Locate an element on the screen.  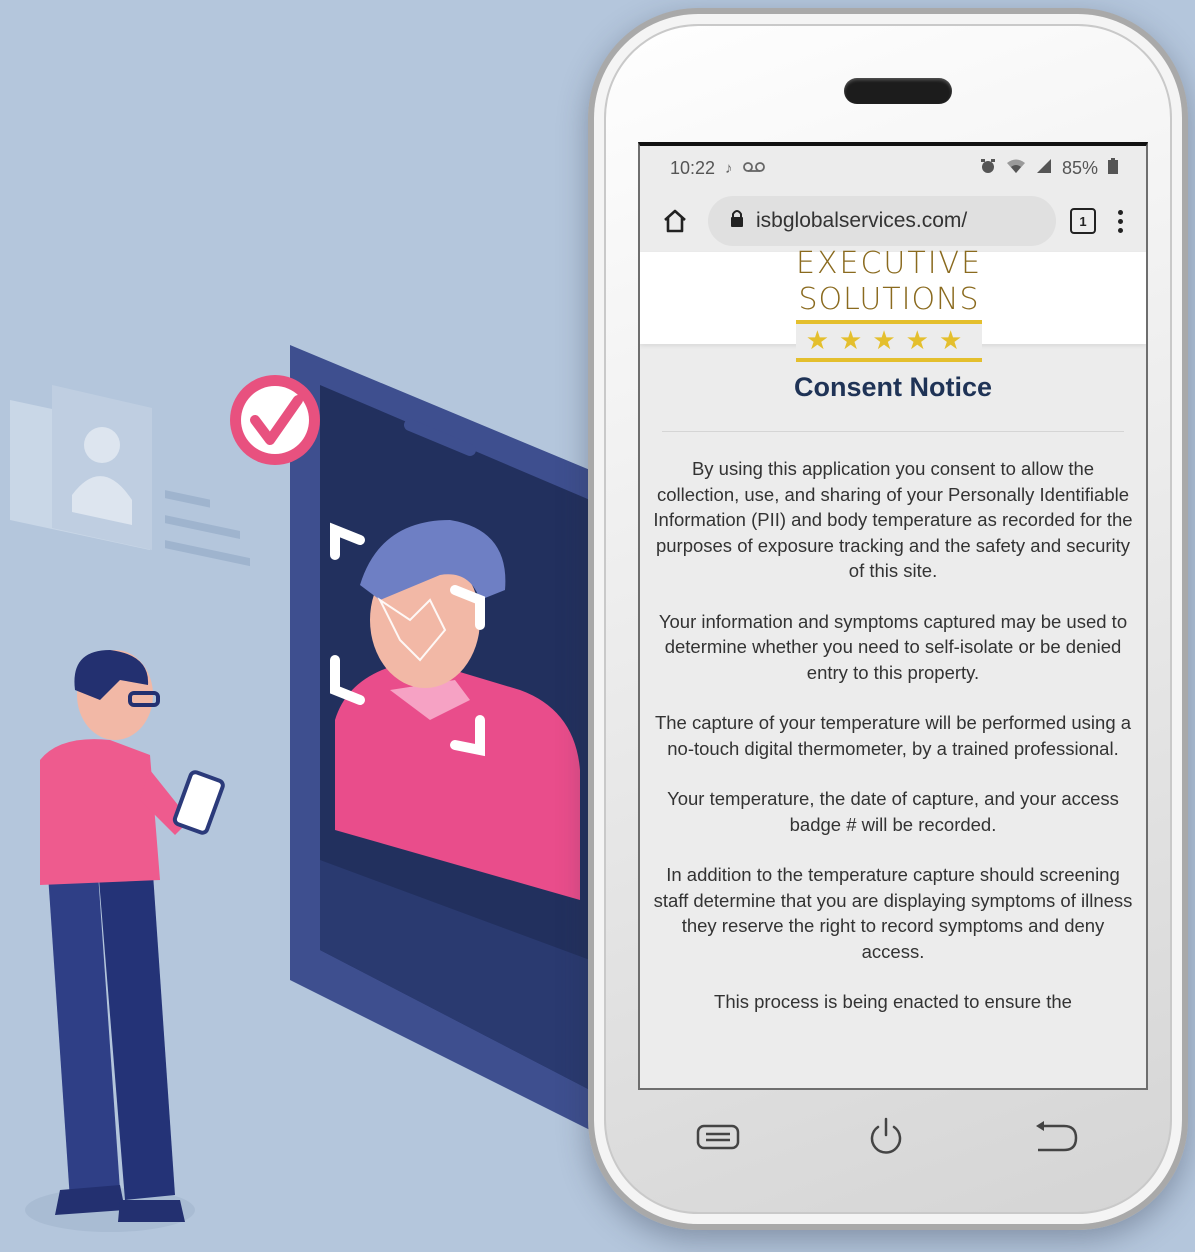
back-icon is located at coordinates (1055, 1139).